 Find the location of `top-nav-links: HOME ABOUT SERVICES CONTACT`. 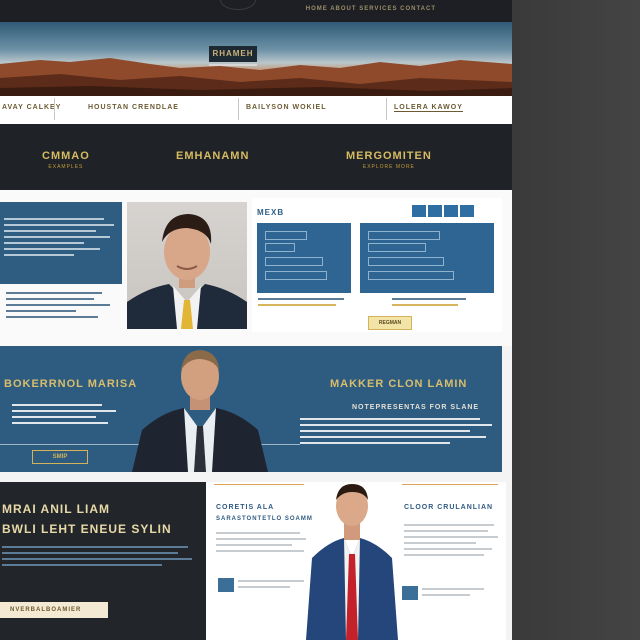

top-nav-links: HOME ABOUT SERVICES CONTACT is located at coordinates (371, 9).